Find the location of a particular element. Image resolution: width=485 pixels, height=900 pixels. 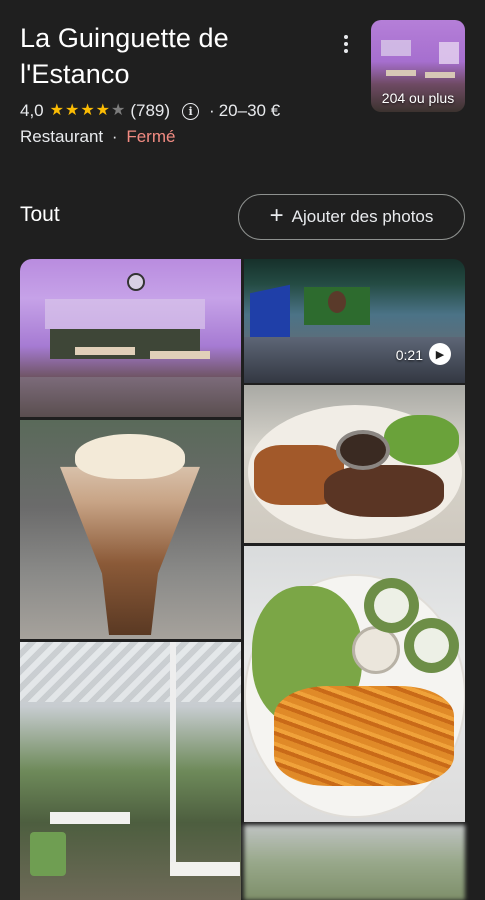

photo-steak-dish is located at coordinates (354, 464).